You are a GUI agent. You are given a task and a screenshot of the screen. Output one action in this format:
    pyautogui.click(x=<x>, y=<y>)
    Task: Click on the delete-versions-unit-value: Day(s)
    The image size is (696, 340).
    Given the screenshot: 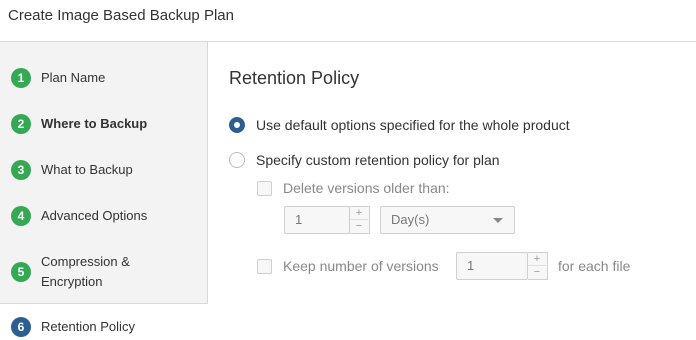 What is the action you would take?
    pyautogui.click(x=410, y=219)
    